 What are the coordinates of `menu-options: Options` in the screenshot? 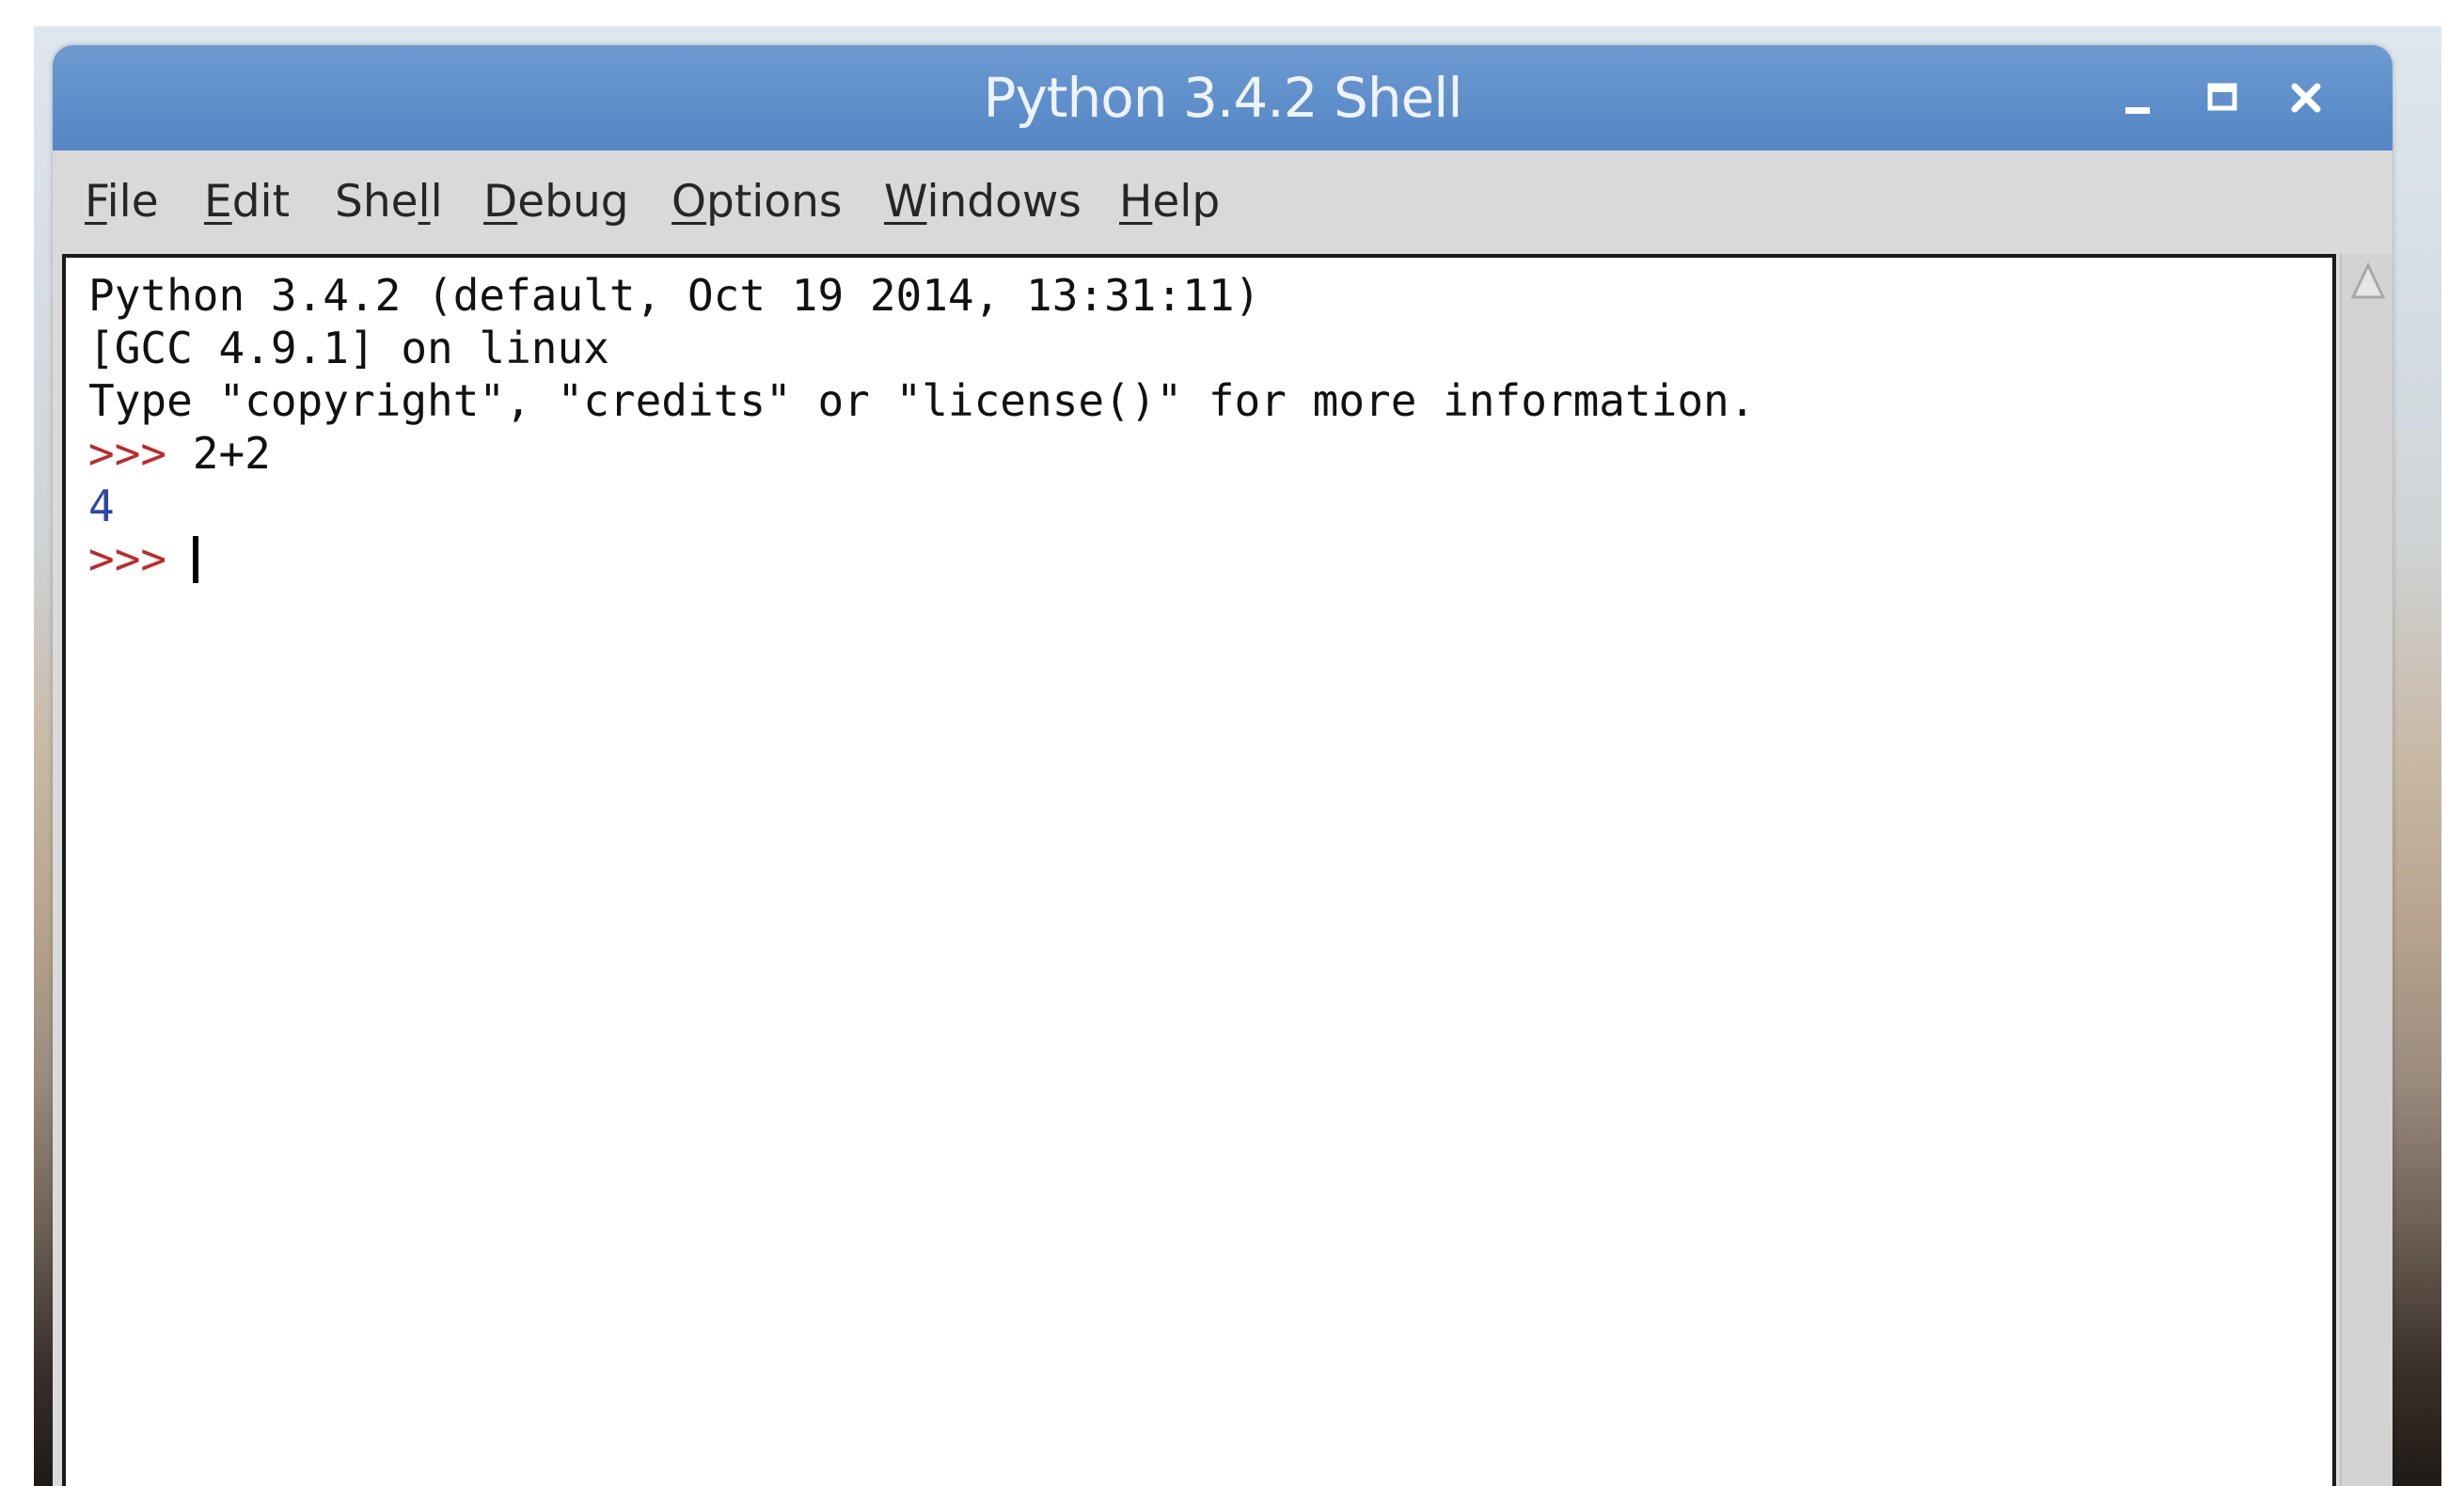 It's located at (756, 202).